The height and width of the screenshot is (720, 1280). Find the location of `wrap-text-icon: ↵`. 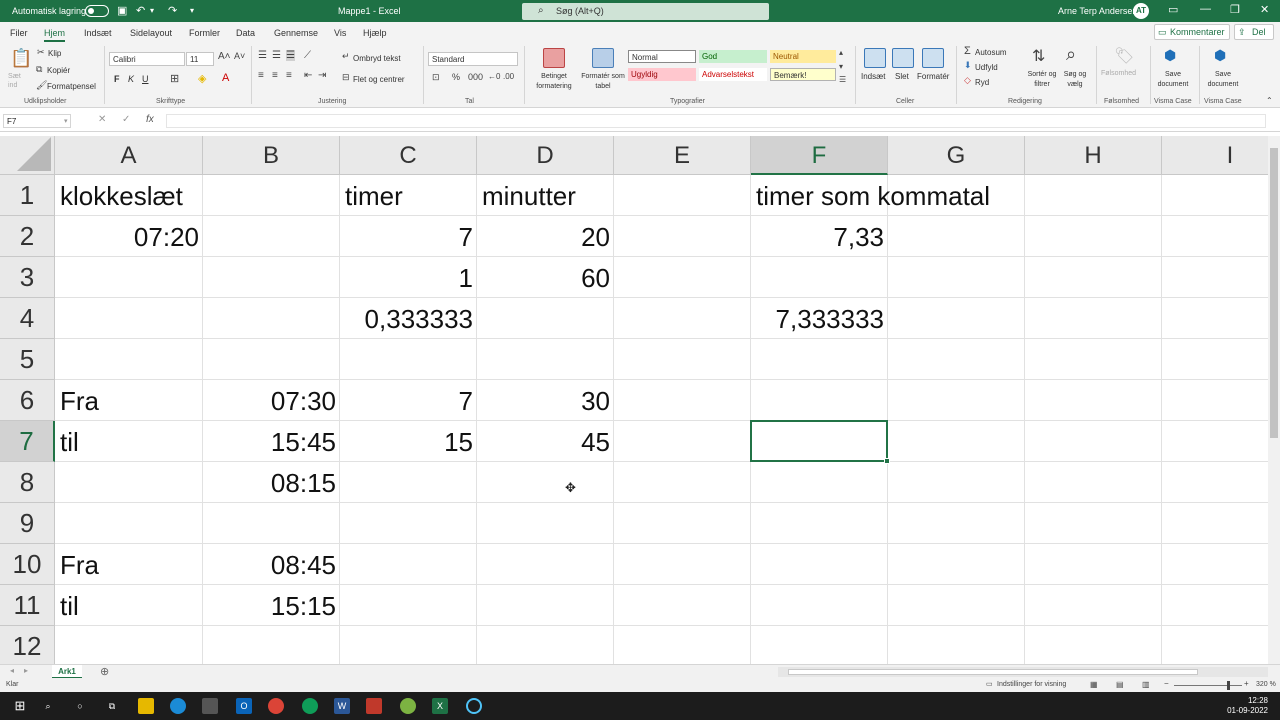

wrap-text-icon: ↵ is located at coordinates (346, 56).